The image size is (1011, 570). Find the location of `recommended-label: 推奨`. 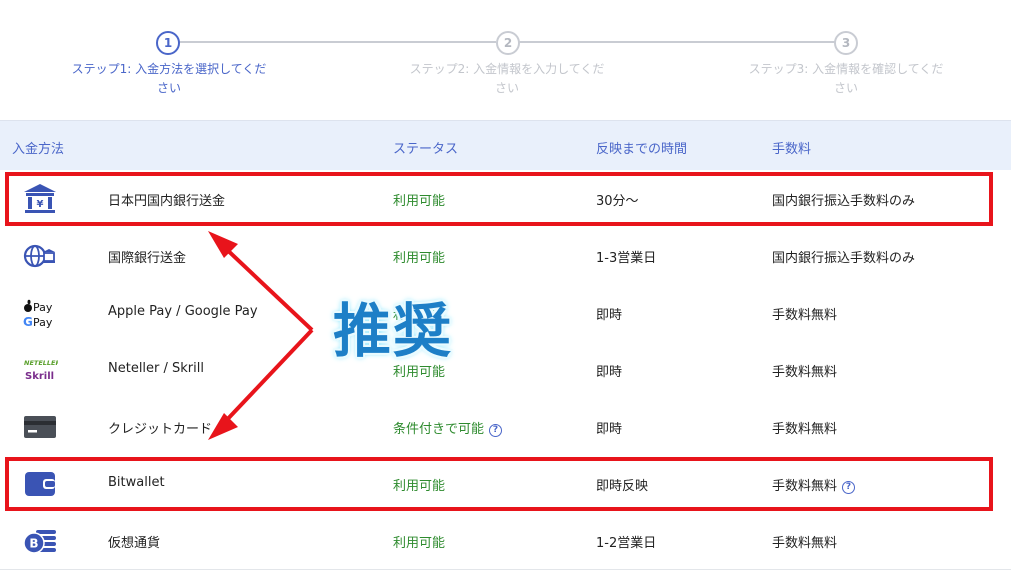

recommended-label: 推奨 is located at coordinates (393, 331).